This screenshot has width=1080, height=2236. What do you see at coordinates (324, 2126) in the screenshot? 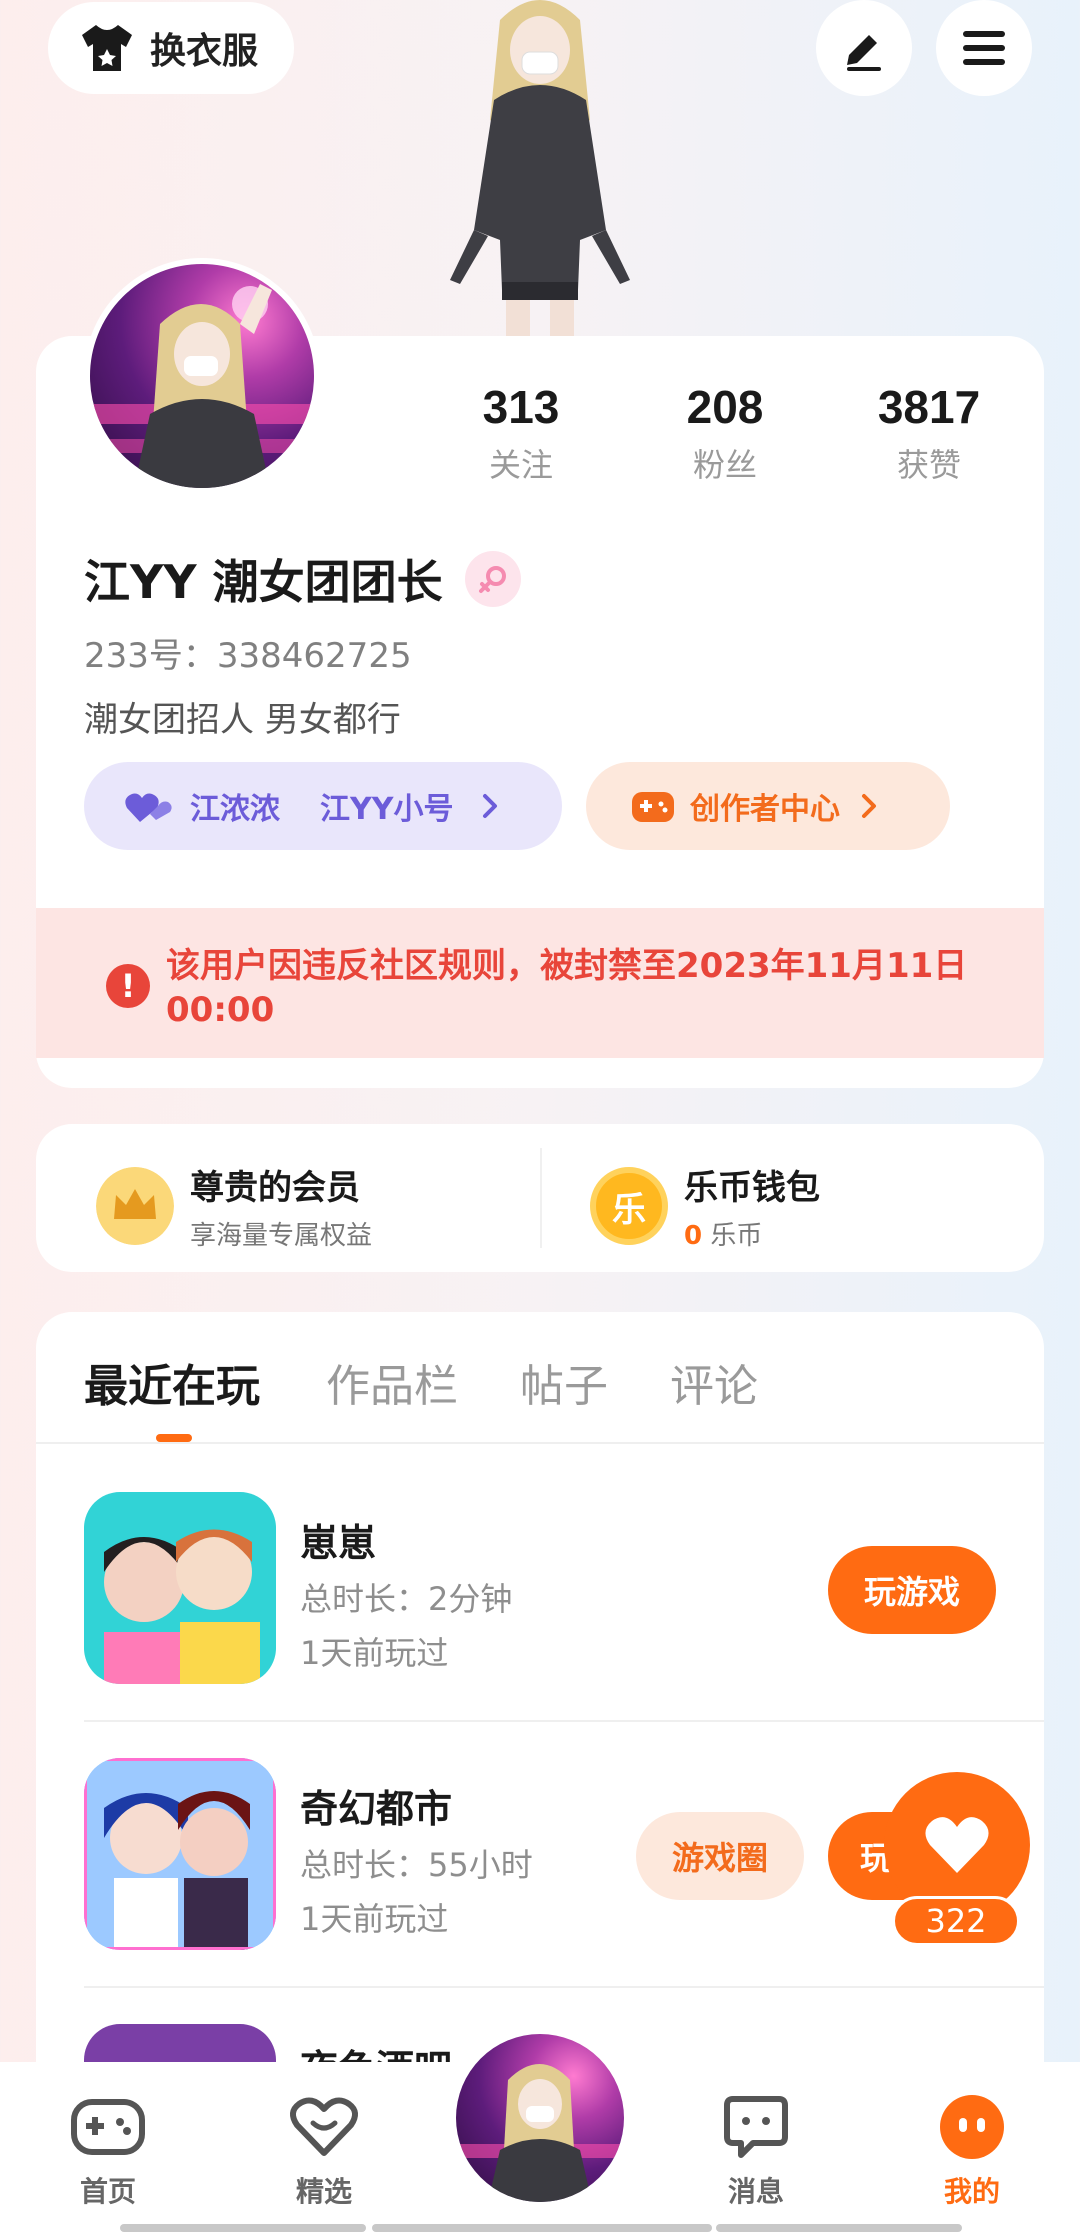
I see `heart-outline-icon` at bounding box center [324, 2126].